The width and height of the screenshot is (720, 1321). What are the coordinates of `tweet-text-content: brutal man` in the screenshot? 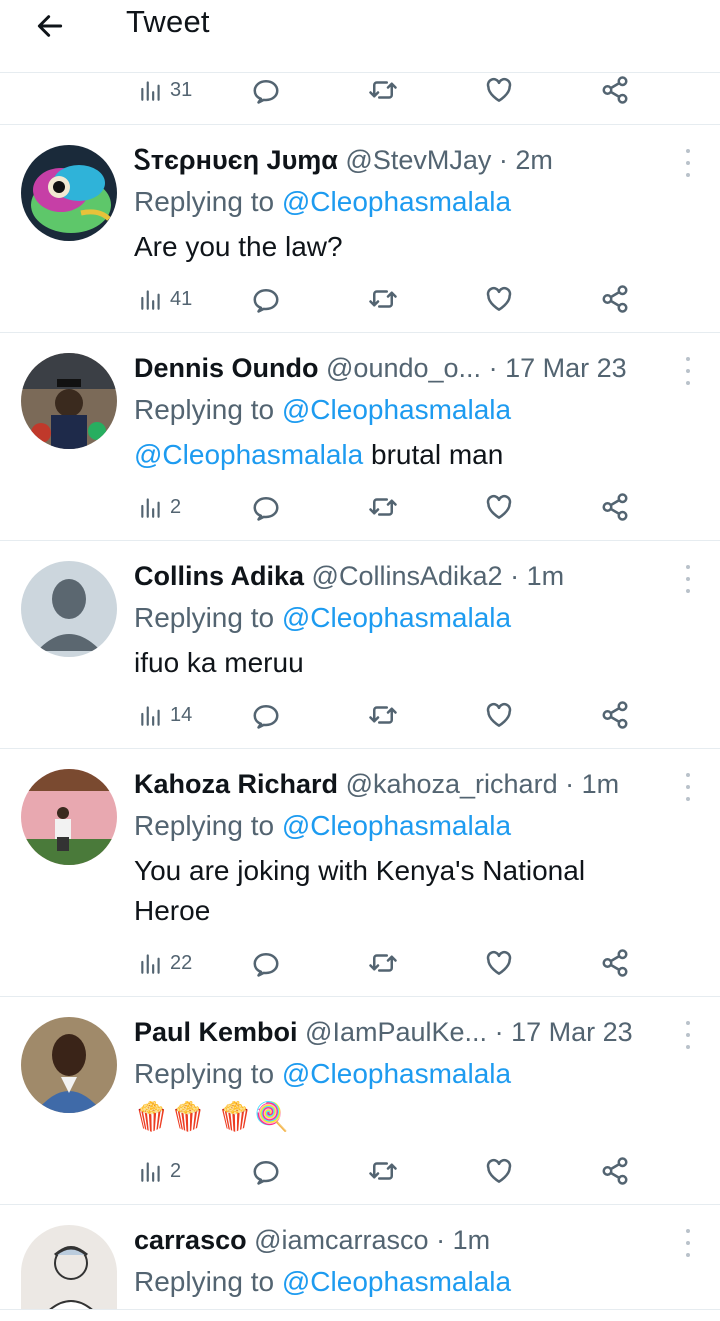 It's located at (433, 454).